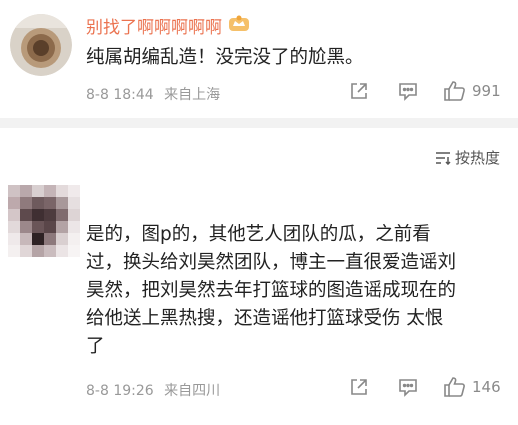 The image size is (518, 425). I want to click on comment-text: 纯属胡编乱造！没完没了的尬黑。, so click(225, 57).